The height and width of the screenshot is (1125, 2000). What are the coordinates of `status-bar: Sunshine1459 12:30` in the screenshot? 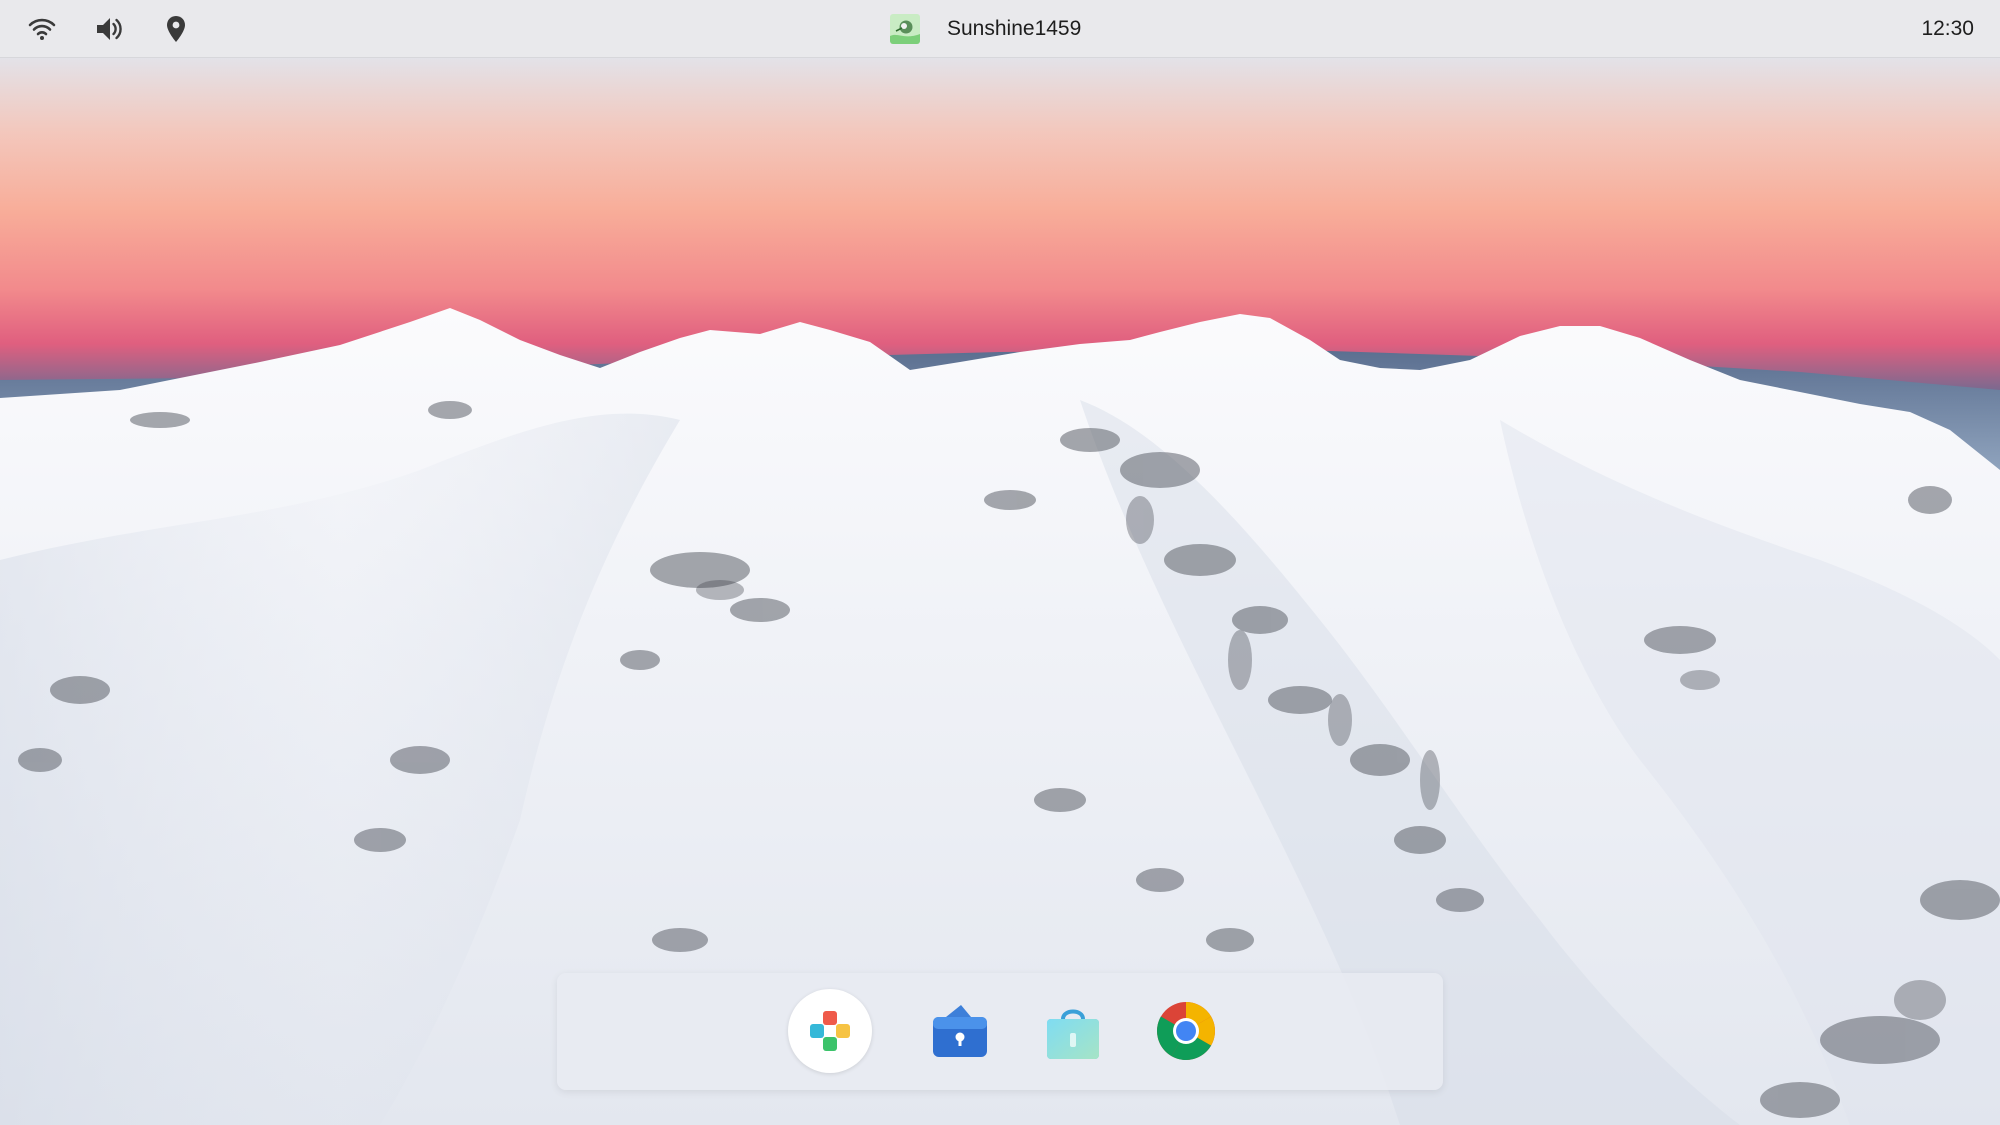 It's located at (1000, 29).